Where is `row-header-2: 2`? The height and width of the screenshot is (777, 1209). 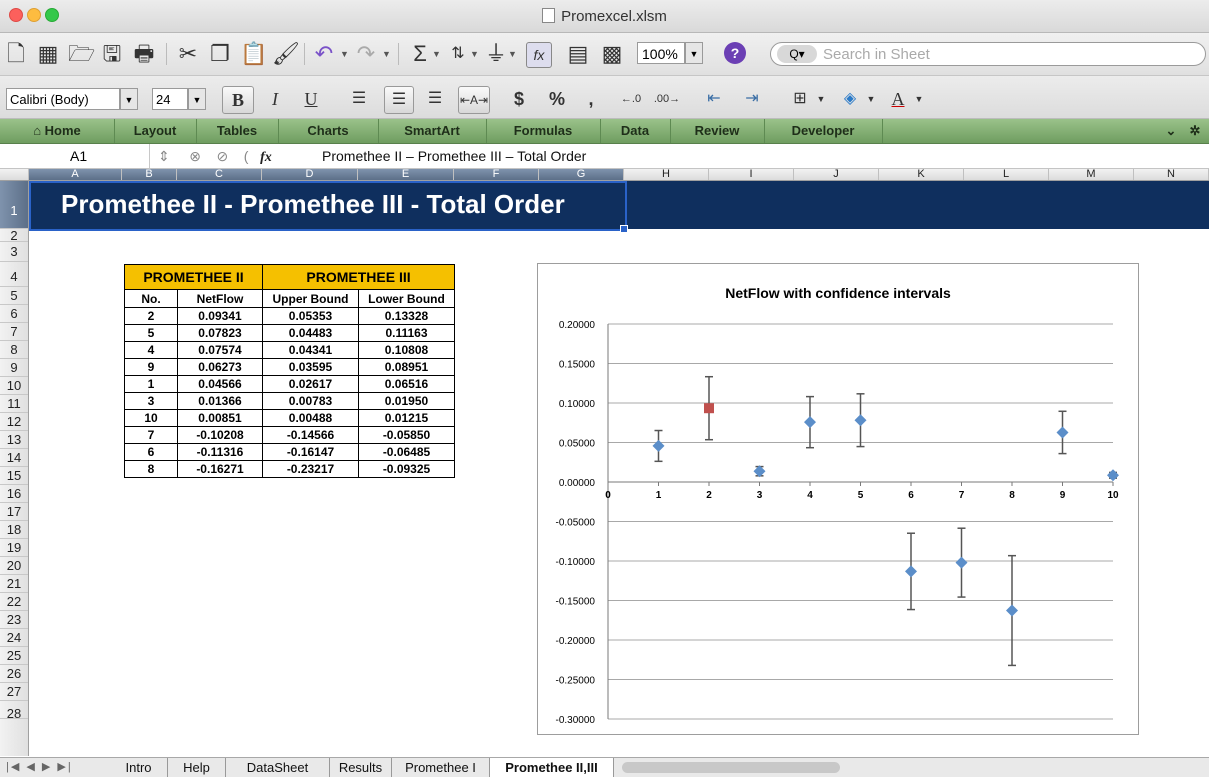
row-header-2: 2 is located at coordinates (14, 235).